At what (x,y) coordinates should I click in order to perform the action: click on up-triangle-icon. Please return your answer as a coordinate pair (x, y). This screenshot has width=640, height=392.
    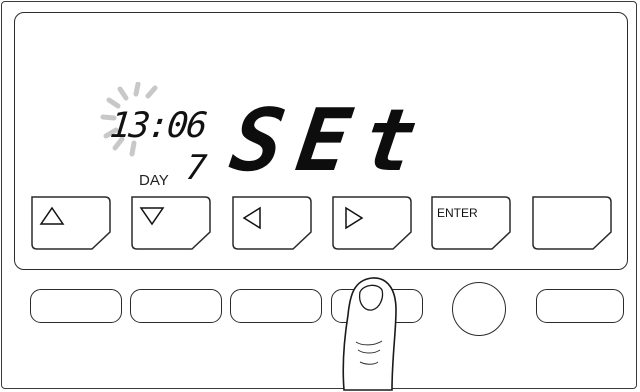
    Looking at the image, I should click on (52, 215).